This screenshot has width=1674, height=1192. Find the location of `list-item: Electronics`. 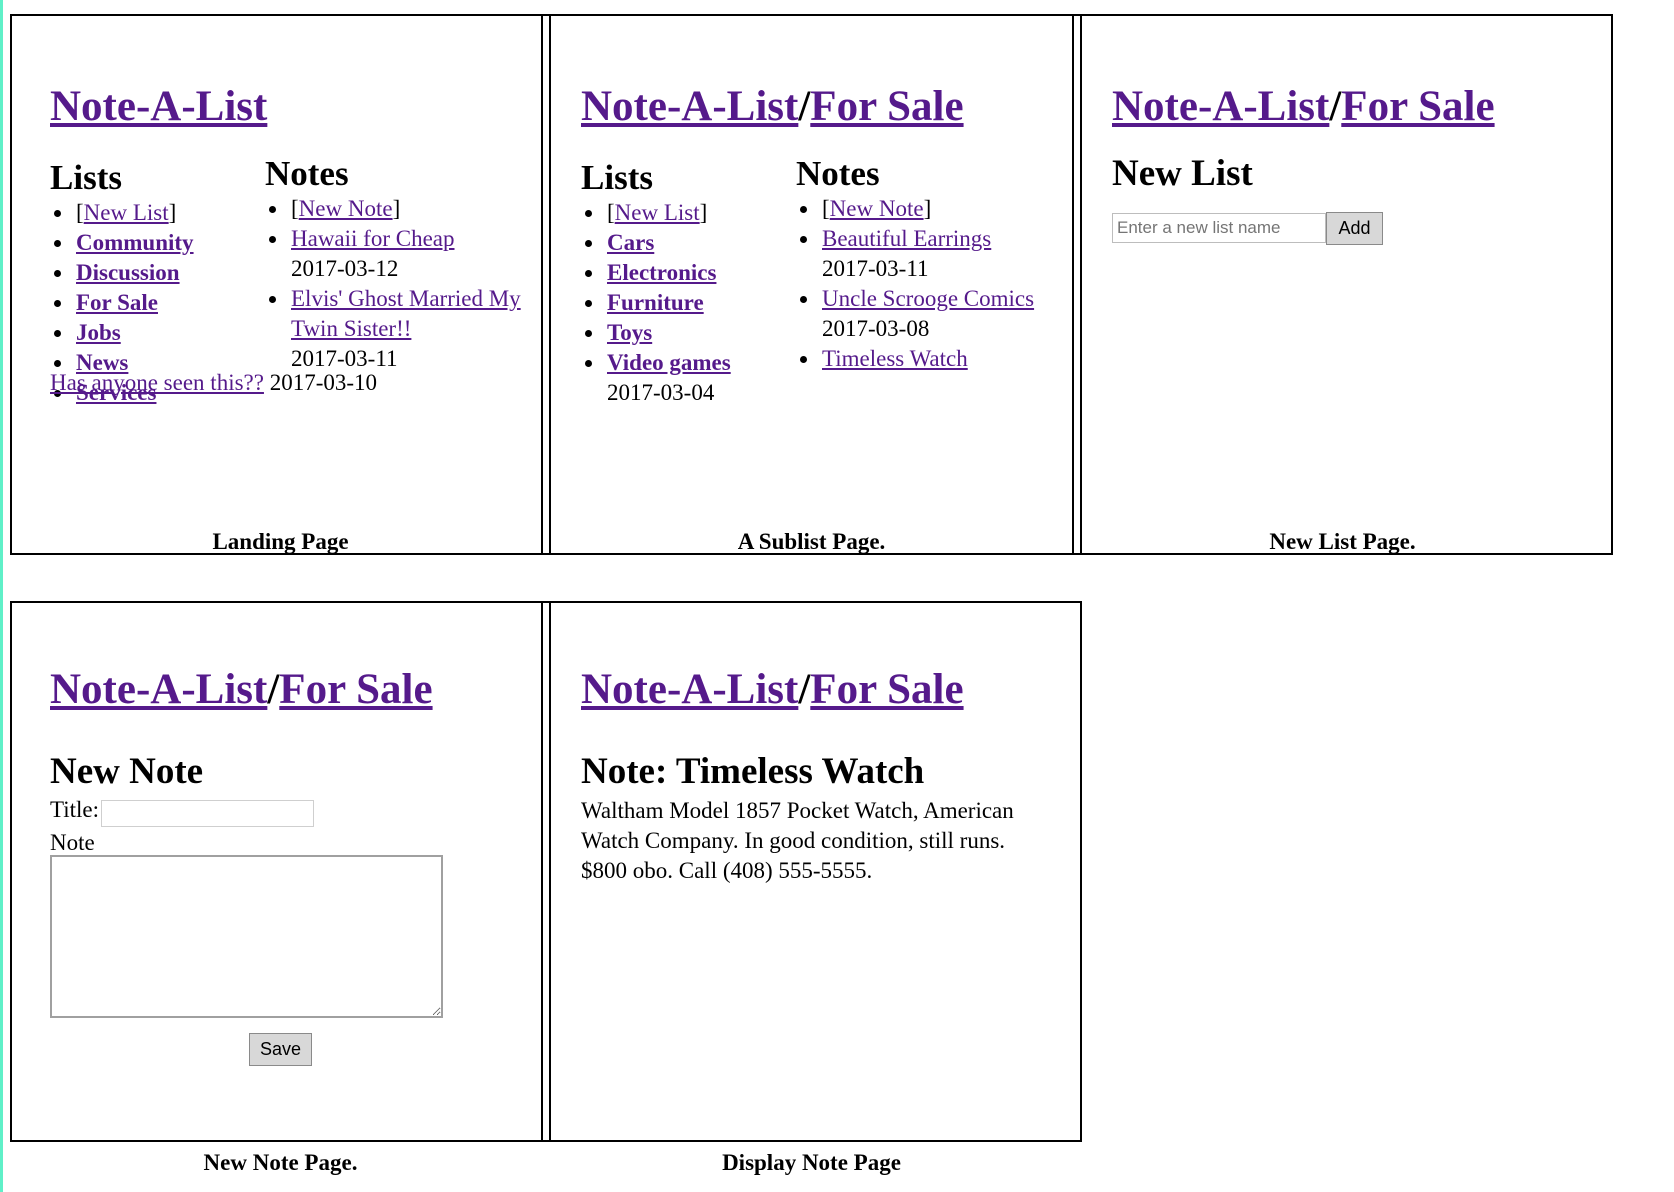

list-item: Electronics is located at coordinates (668, 273).